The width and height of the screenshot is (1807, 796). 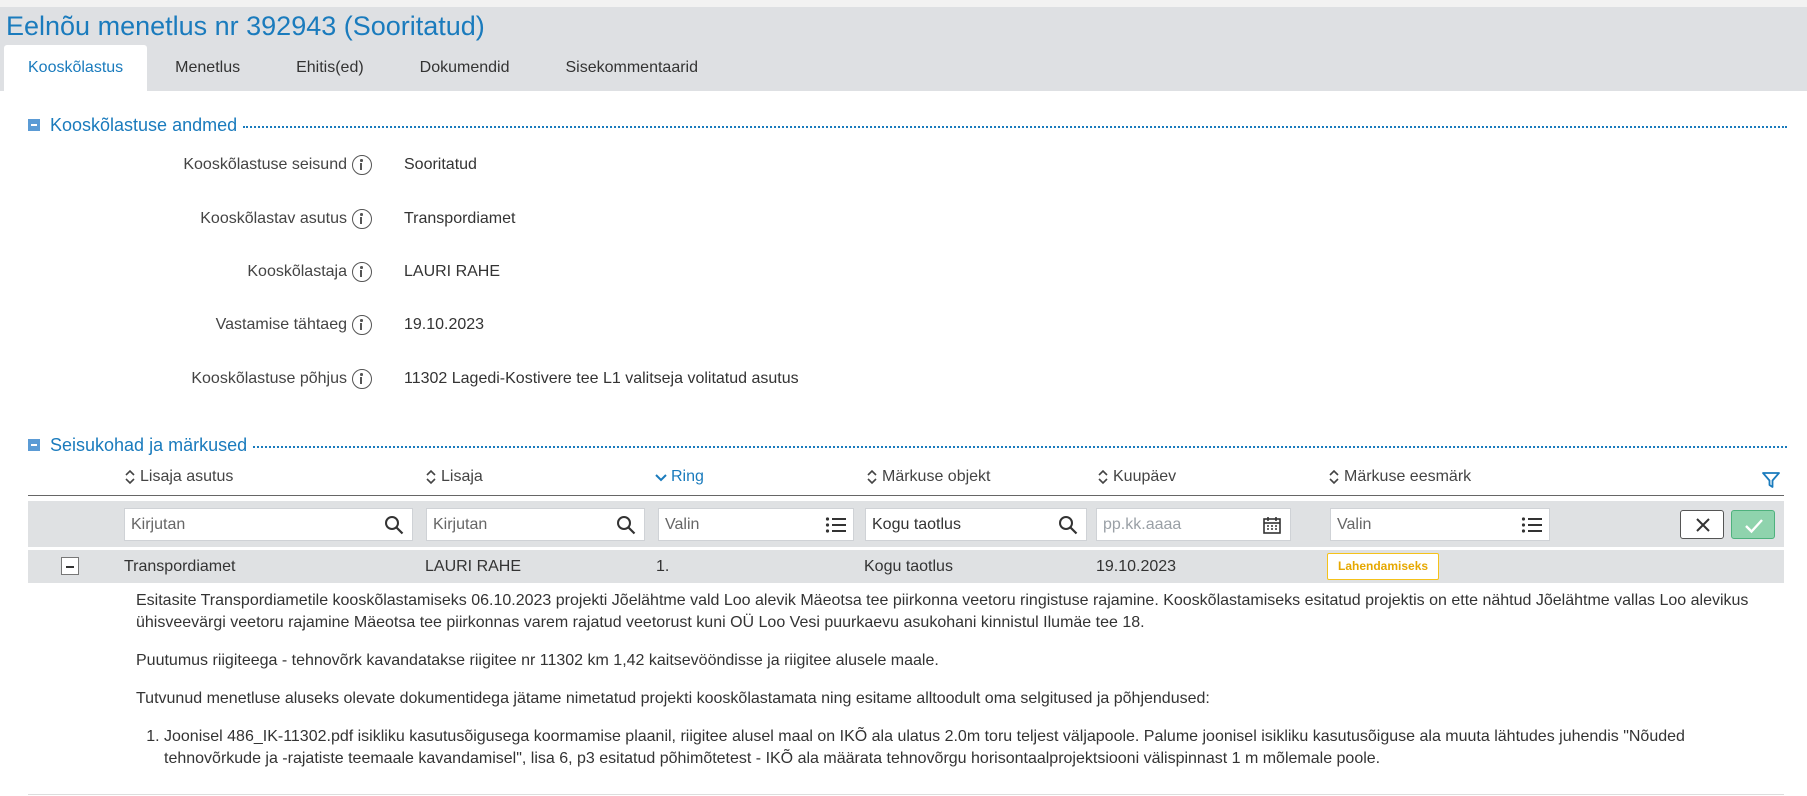 What do you see at coordinates (1136, 566) in the screenshot?
I see `cell-kuupaev: 19.10.2023` at bounding box center [1136, 566].